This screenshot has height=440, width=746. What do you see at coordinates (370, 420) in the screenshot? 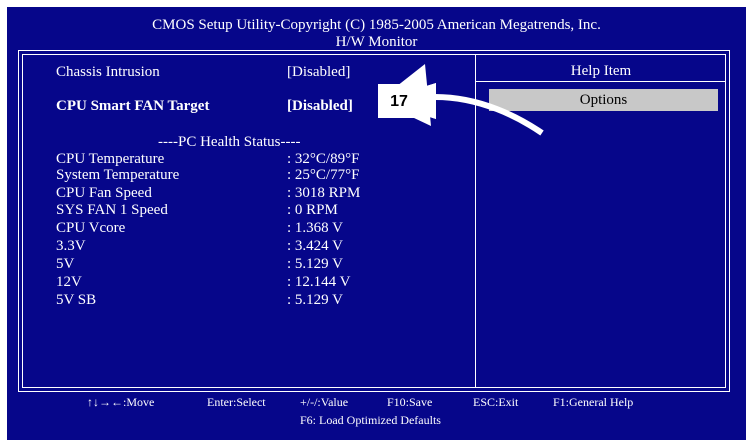
I see `footer-defaults-hint: F6: Load Optimized Defaults` at bounding box center [370, 420].